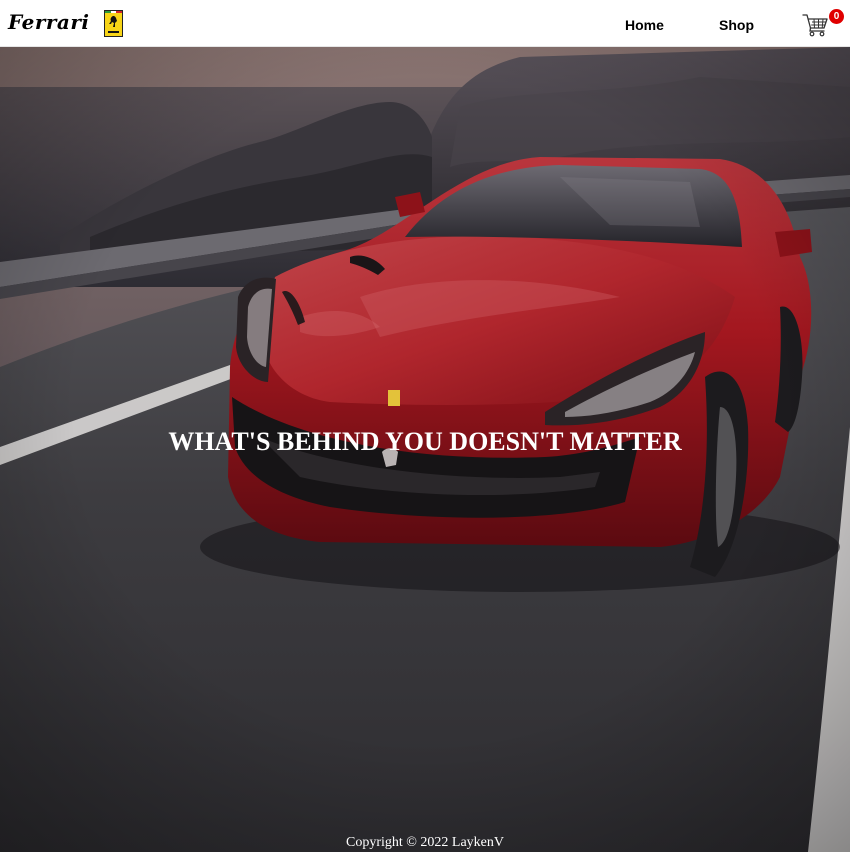 The image size is (850, 852). I want to click on cart-count-badge: 0, so click(836, 16).